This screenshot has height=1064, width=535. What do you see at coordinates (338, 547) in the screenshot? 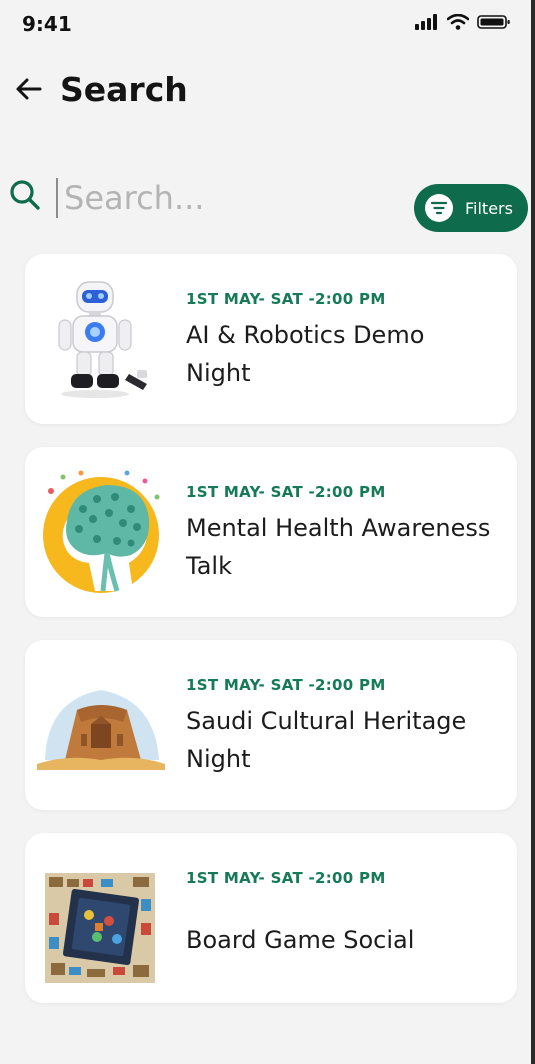
I see `event-title: Mental Health Awareness Talk` at bounding box center [338, 547].